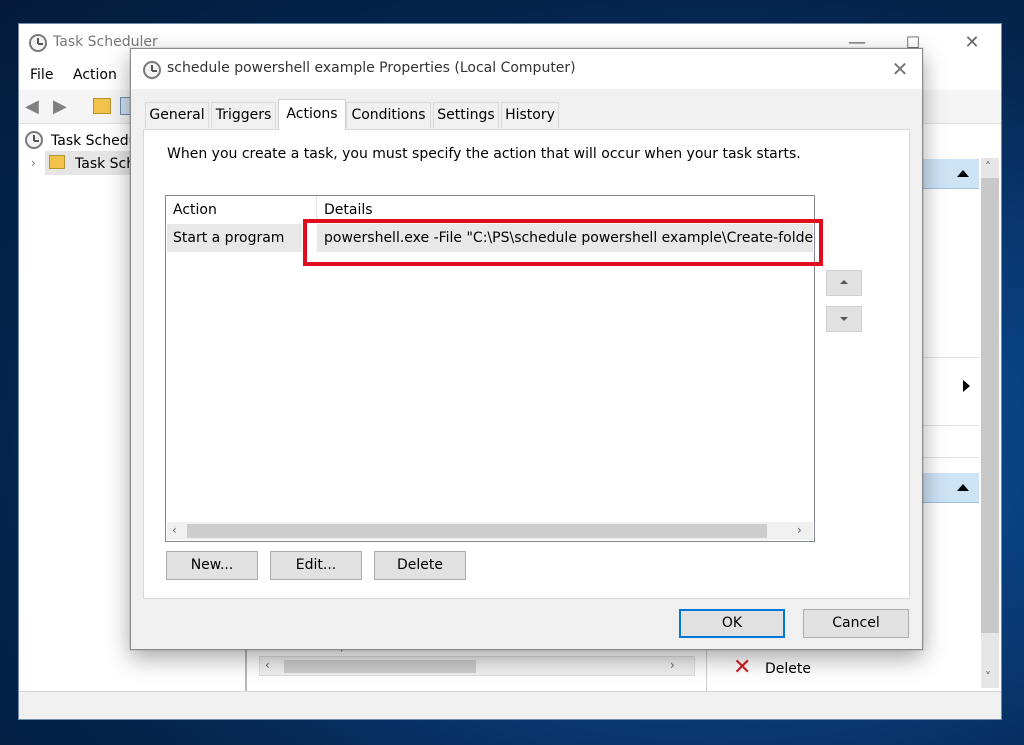 This screenshot has width=1024, height=745. What do you see at coordinates (420, 565) in the screenshot?
I see `delete-button: Delete` at bounding box center [420, 565].